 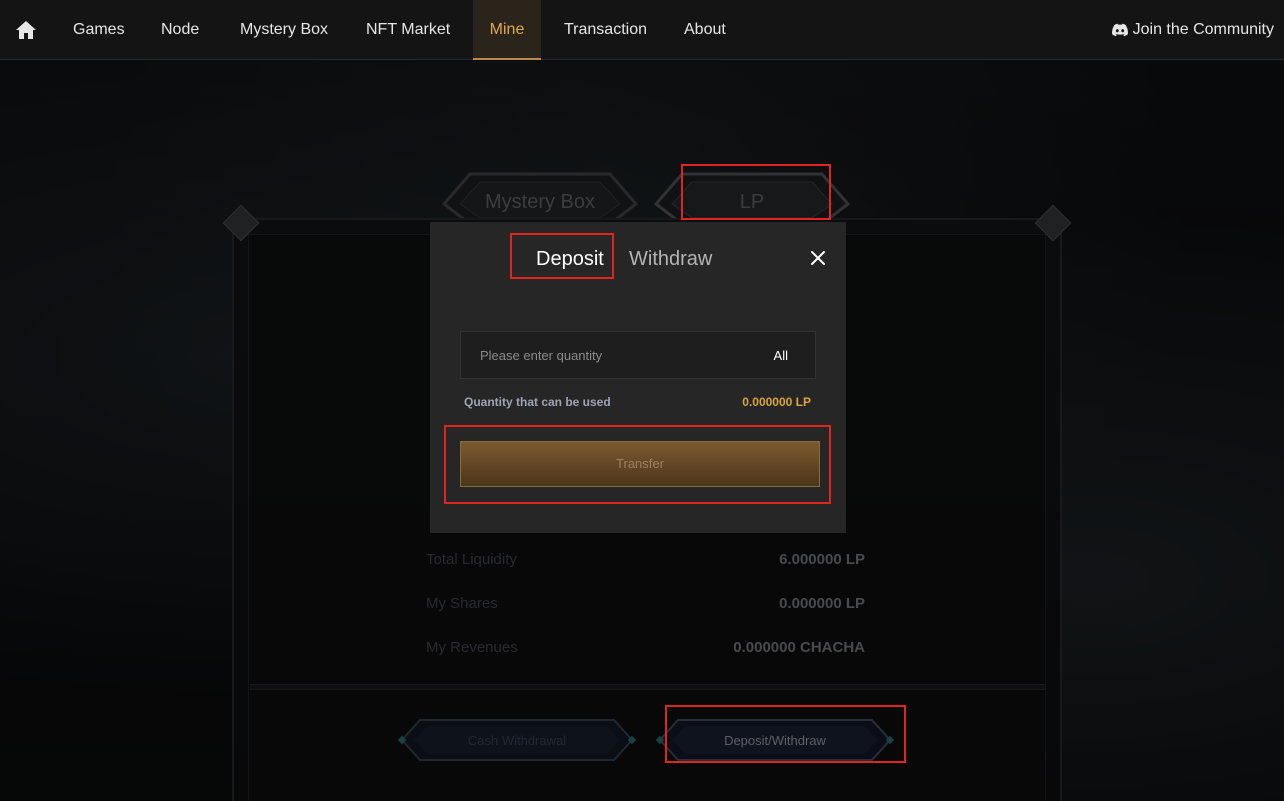 What do you see at coordinates (776, 402) in the screenshot?
I see `usable-quantity-value: 0.000000 LP` at bounding box center [776, 402].